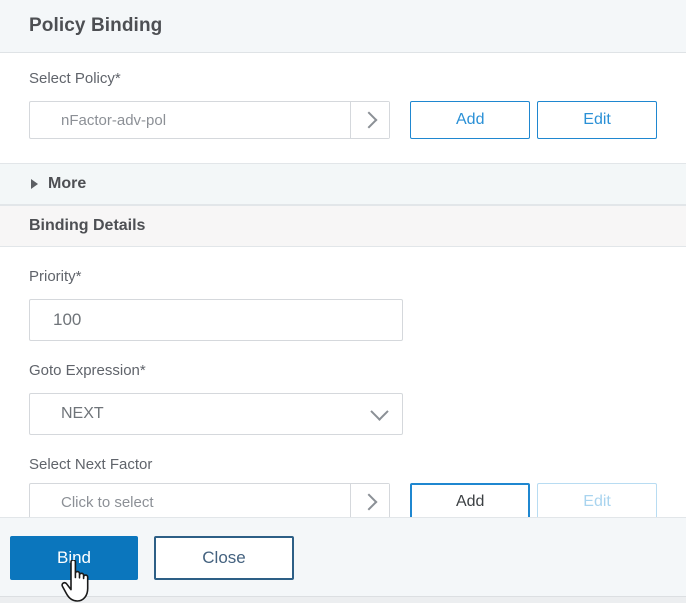  I want to click on goto-expression-label: Goto Expression*, so click(87, 370).